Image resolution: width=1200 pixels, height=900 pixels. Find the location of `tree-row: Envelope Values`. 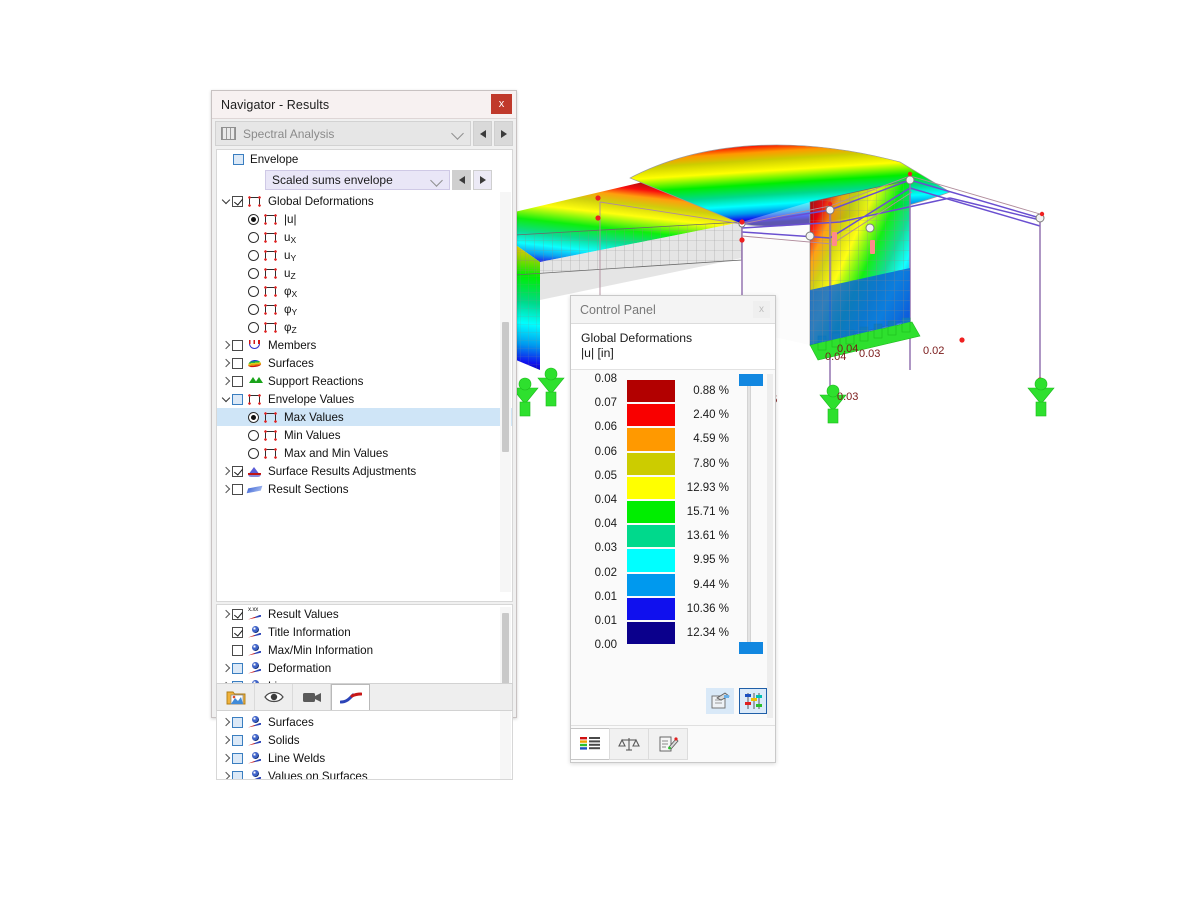

tree-row: Envelope Values is located at coordinates (364, 399).